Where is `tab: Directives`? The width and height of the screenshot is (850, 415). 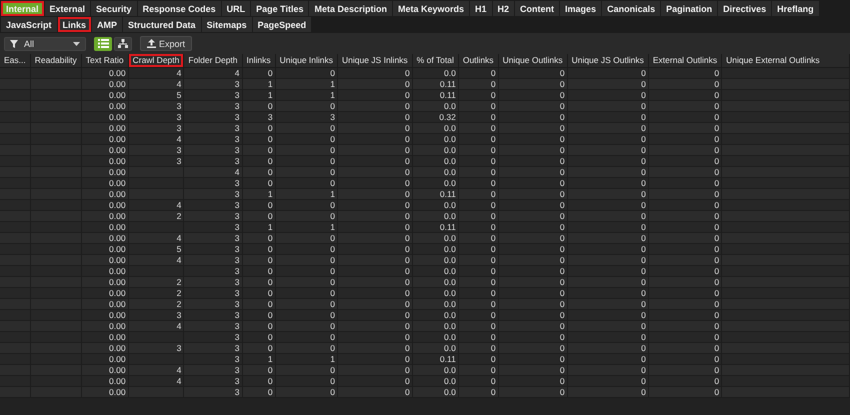 tab: Directives is located at coordinates (745, 8).